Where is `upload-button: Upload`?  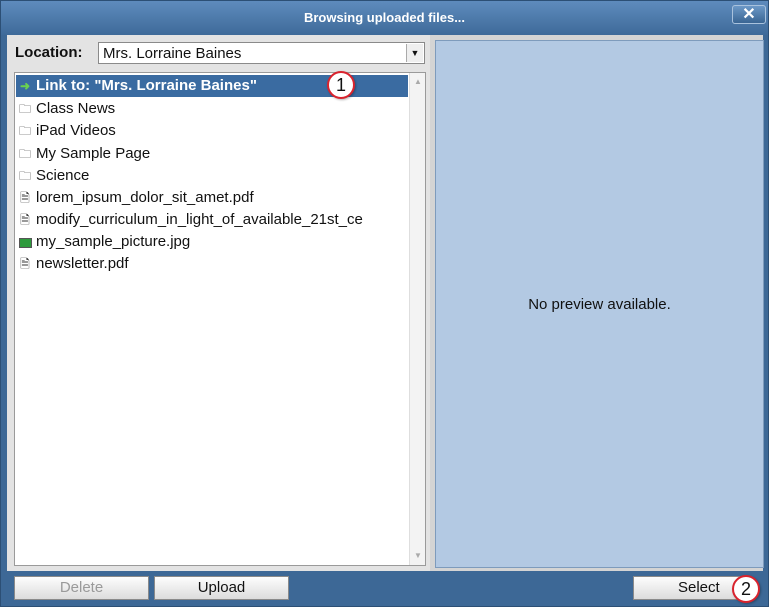
upload-button: Upload is located at coordinates (221, 588).